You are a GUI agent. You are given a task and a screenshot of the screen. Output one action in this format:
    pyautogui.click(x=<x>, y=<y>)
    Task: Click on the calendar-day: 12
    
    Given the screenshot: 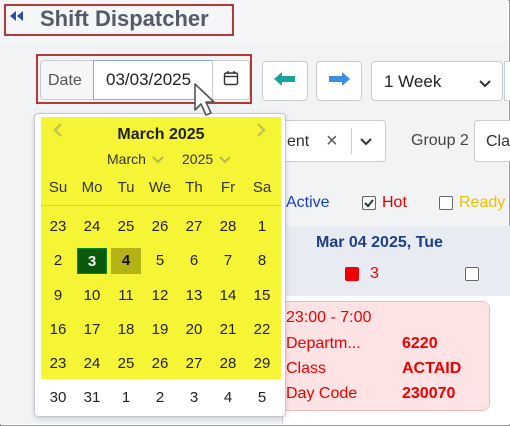 What is the action you would take?
    pyautogui.click(x=160, y=296)
    